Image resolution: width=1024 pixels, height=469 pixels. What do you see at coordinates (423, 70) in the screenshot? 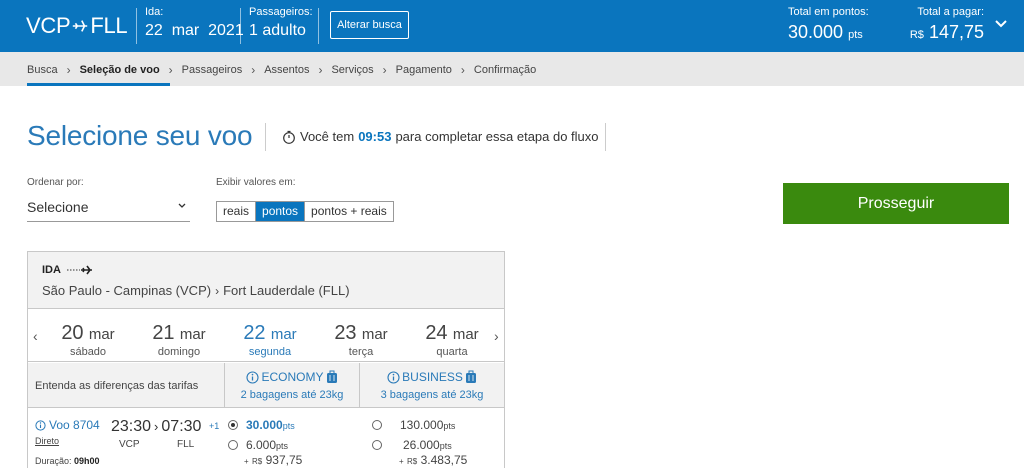
I see `breadcrumb-item-pagamento: Pagamento` at bounding box center [423, 70].